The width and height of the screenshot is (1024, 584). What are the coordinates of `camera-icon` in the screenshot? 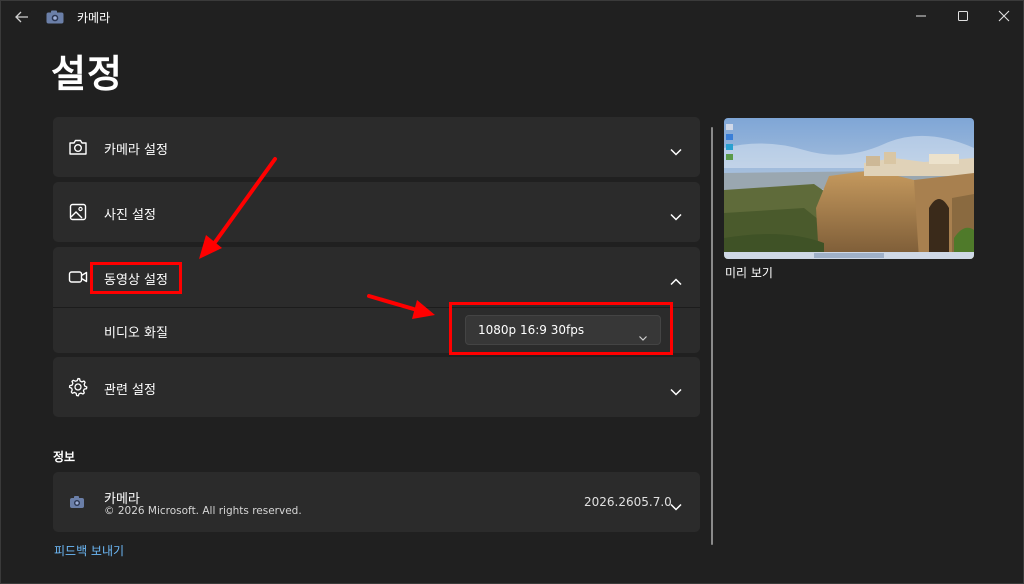 It's located at (78, 147).